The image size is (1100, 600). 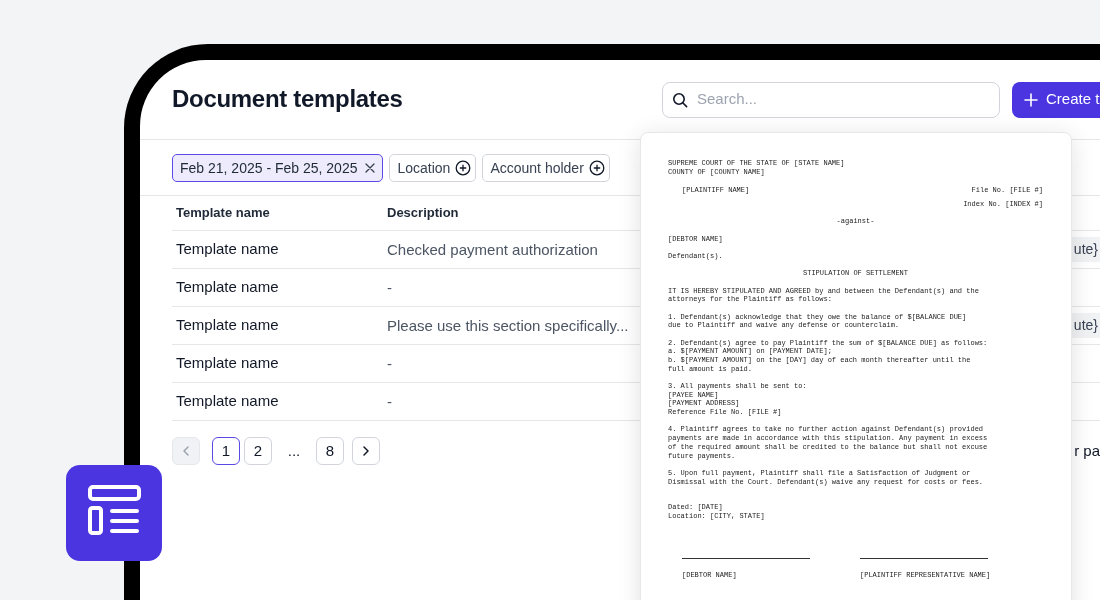 What do you see at coordinates (186, 451) in the screenshot?
I see `chevron-left-icon` at bounding box center [186, 451].